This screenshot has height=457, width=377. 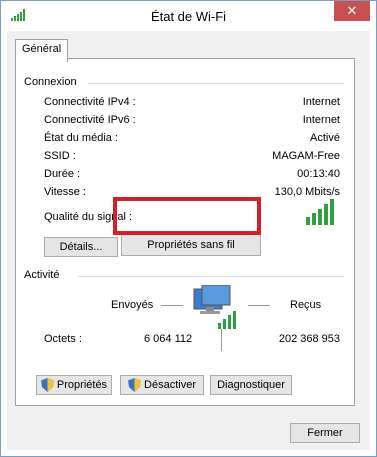 I want to click on close-window-button: ✕, so click(x=352, y=11).